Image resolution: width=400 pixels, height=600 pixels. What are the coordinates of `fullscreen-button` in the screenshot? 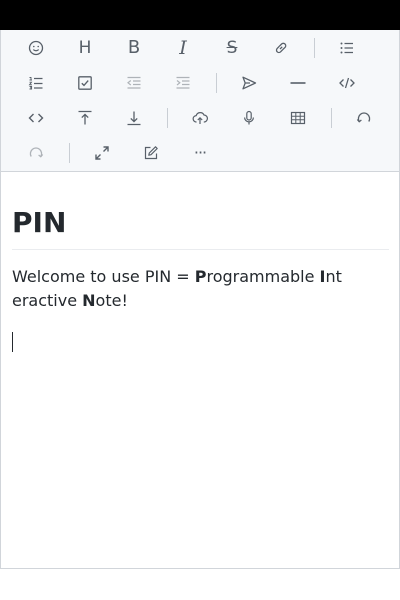 It's located at (102, 153).